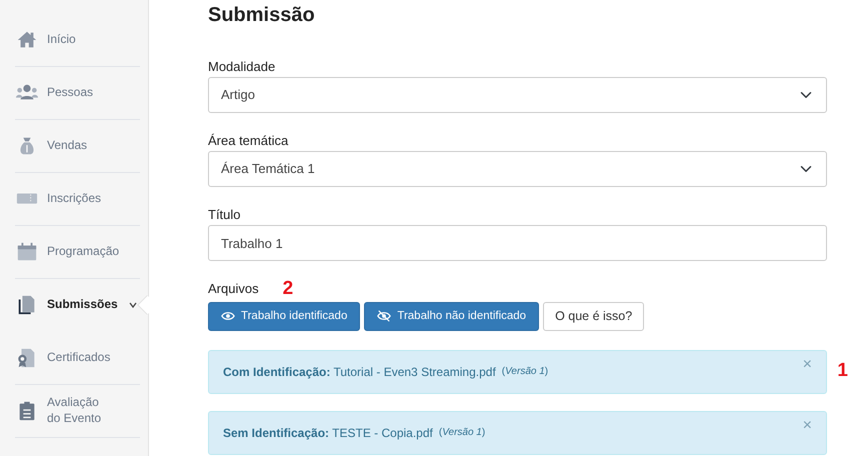 The width and height of the screenshot is (857, 456). I want to click on sidebar-item: Inscrições, so click(77, 199).